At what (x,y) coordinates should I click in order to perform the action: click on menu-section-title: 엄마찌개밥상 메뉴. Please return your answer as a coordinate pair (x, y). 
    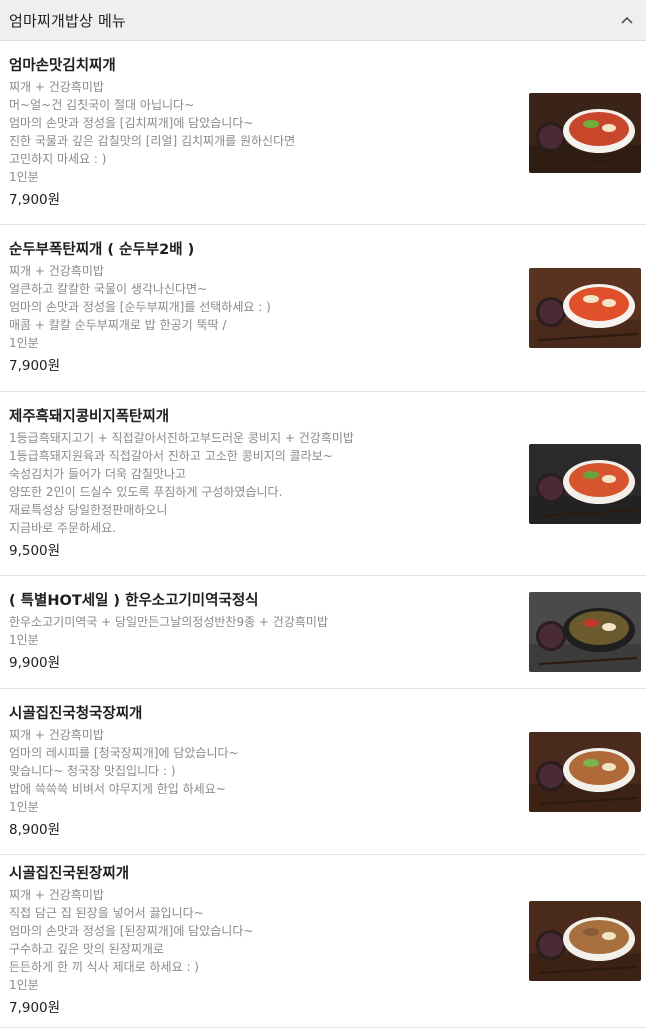
    Looking at the image, I should click on (67, 20).